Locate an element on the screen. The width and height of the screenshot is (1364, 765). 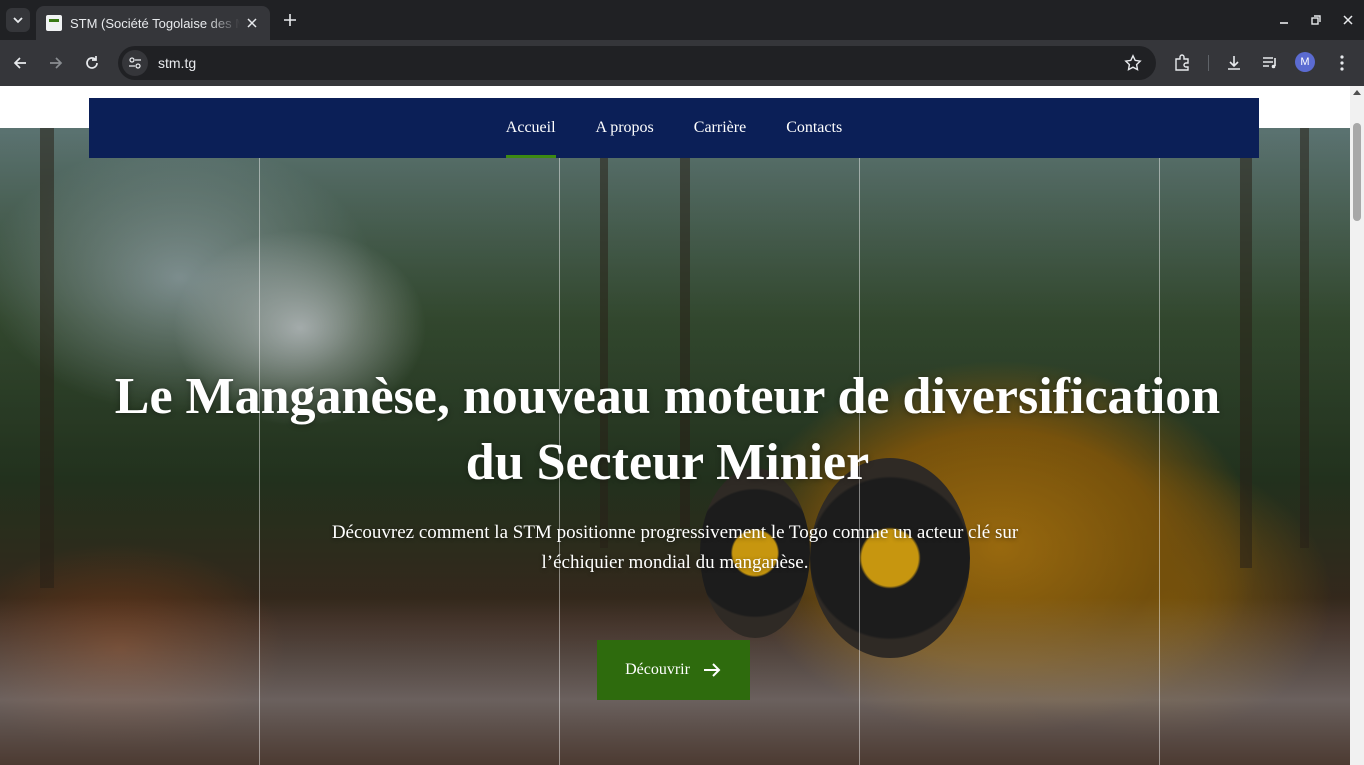
scrollbar-thumb is located at coordinates (1357, 172).